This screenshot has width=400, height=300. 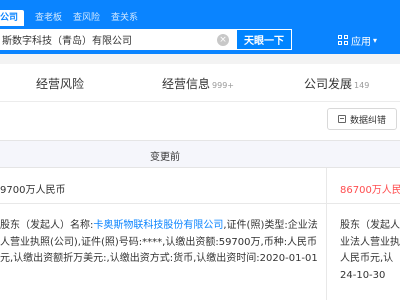 I want to click on table-row: 9700万人民币 86700万人民, so click(x=200, y=186).